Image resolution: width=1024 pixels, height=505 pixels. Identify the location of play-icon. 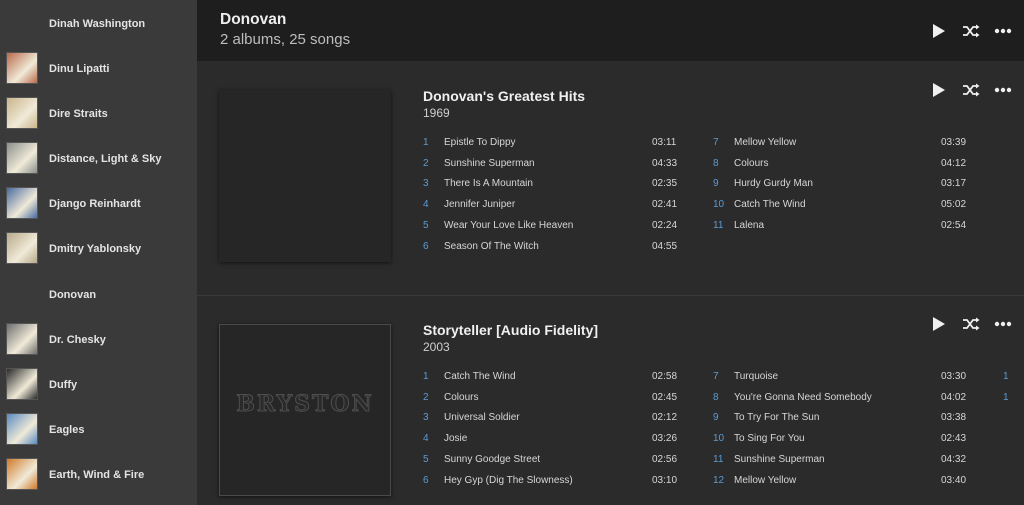
(939, 90).